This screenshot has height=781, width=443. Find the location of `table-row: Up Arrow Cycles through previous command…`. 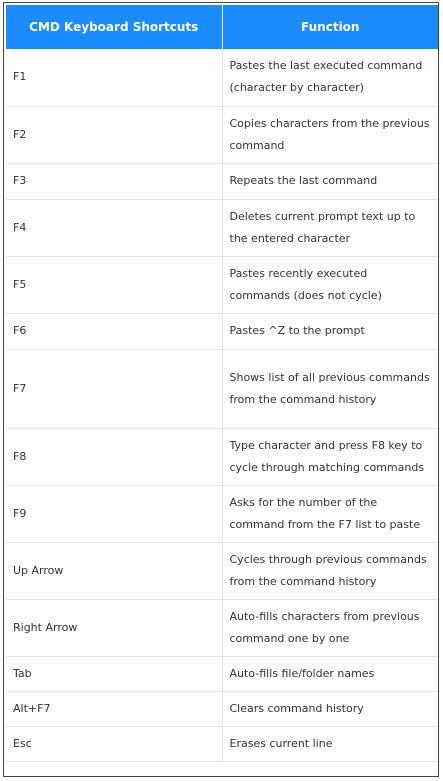

table-row: Up Arrow Cycles through previous command… is located at coordinates (222, 571).